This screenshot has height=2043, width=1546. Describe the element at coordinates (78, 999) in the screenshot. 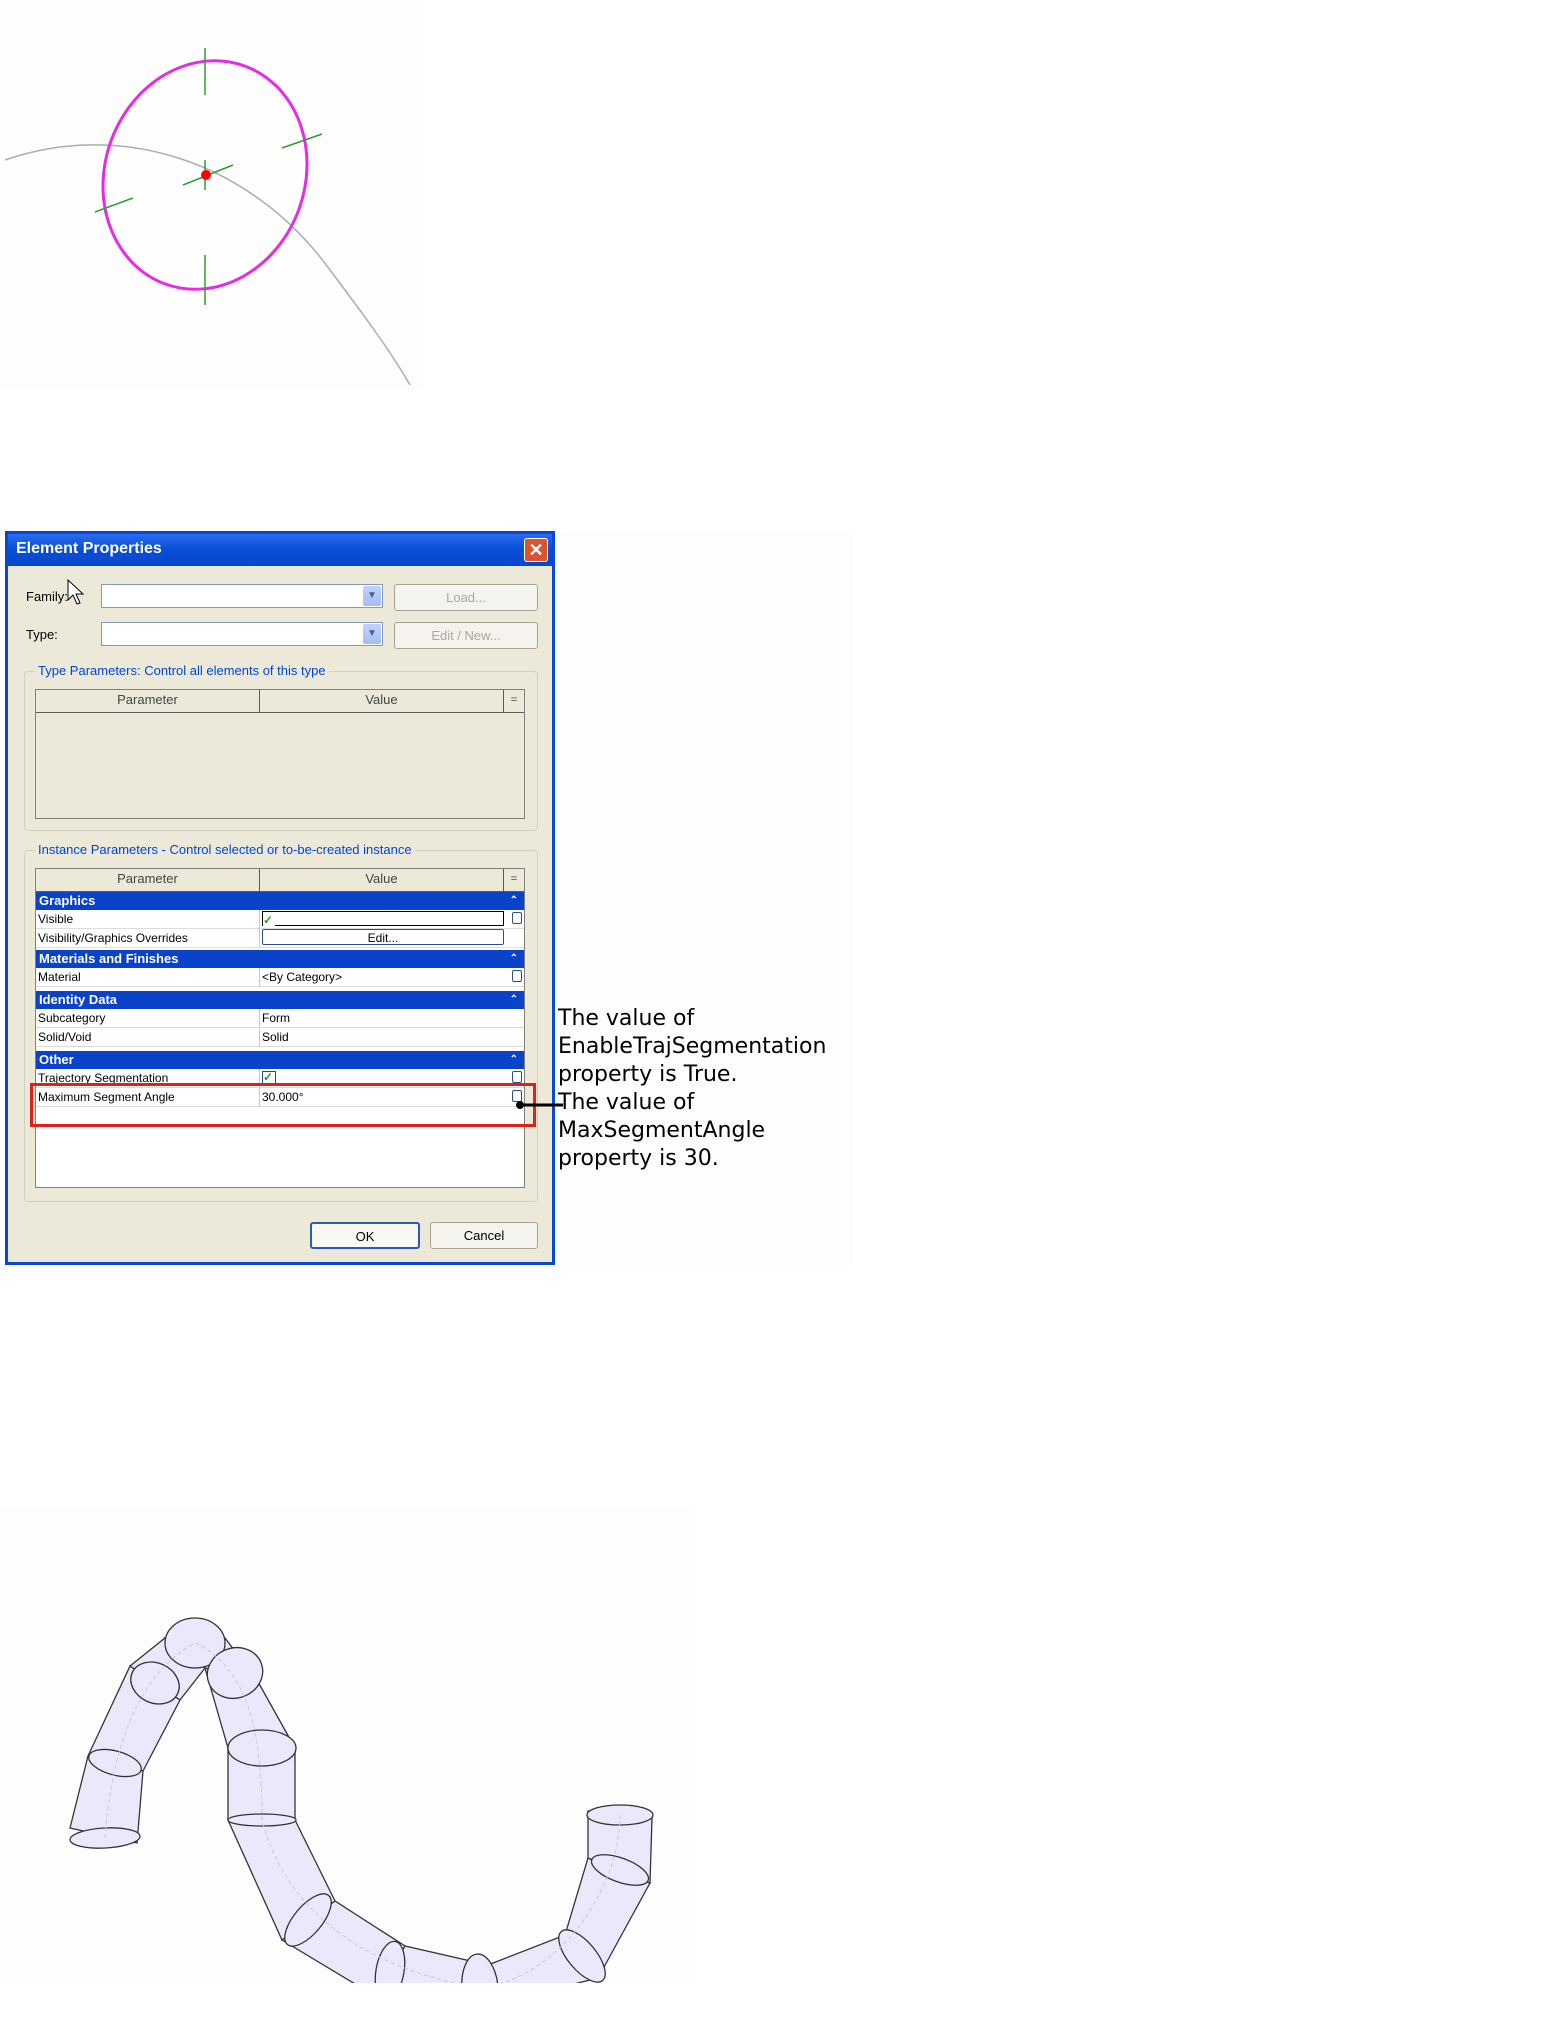

I see `section-label: Identity Data` at that location.